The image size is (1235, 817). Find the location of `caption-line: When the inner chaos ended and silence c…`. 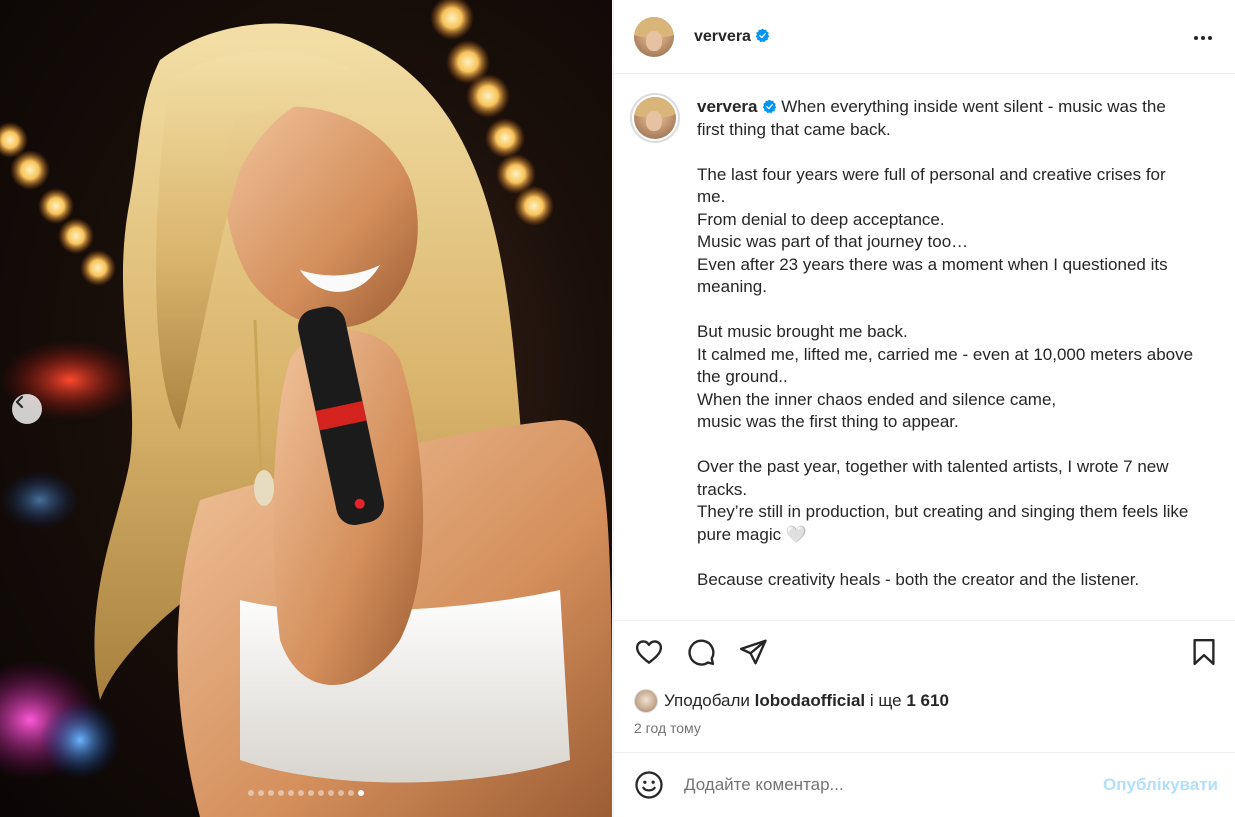

caption-line: When the inner chaos ended and silence c… is located at coordinates (877, 399).